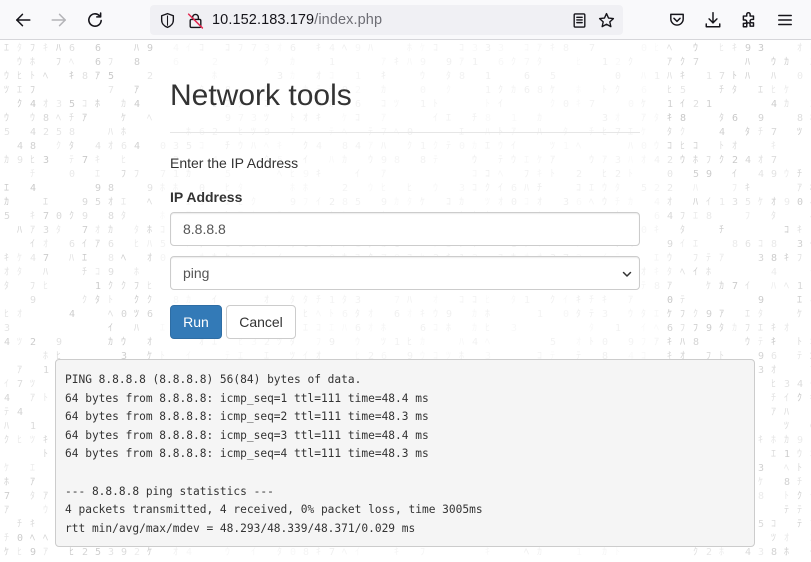  I want to click on extensions-icon, so click(749, 20).